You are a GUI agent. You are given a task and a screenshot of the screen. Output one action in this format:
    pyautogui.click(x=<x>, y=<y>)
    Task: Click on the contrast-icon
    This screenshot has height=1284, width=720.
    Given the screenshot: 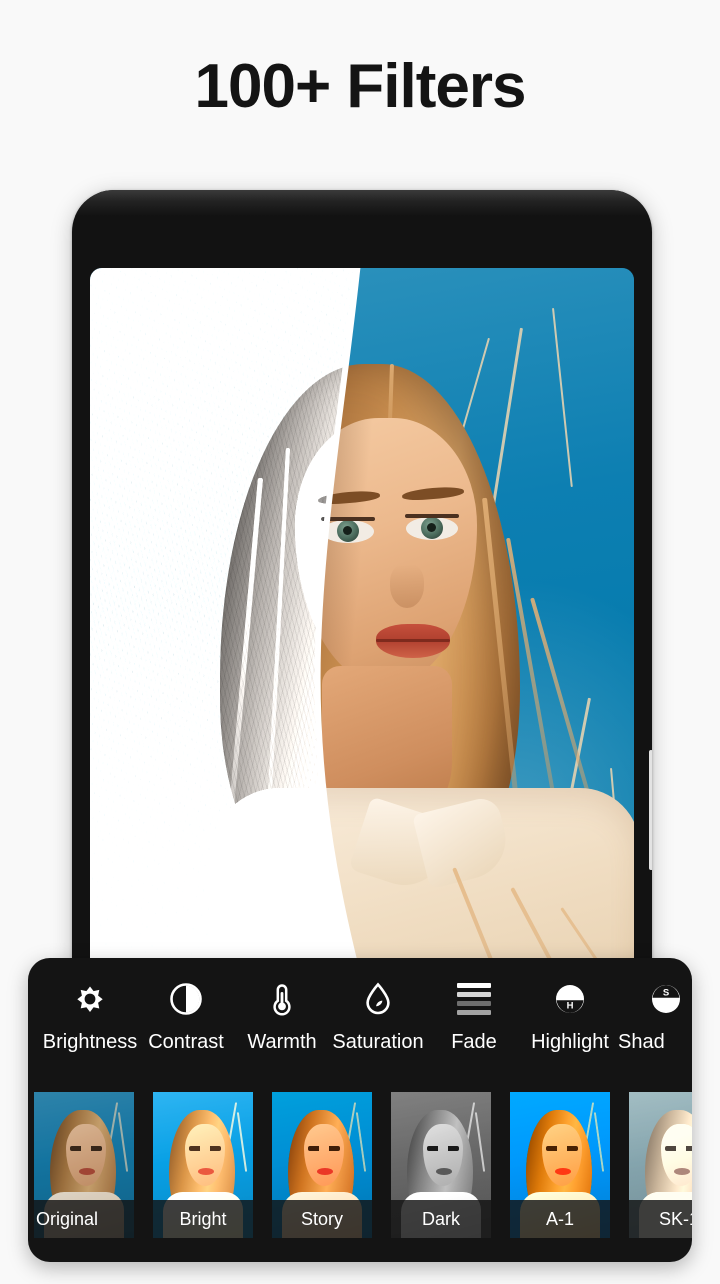 What is the action you would take?
    pyautogui.click(x=186, y=999)
    